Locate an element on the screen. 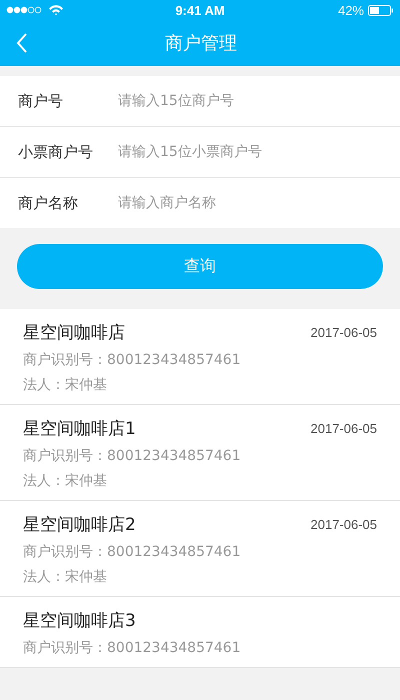 This screenshot has height=700, width=400. merchant-item: 星空间咖啡店1 2017-06-05 商户识别号：800123434857461 法人：宋仲基 is located at coordinates (200, 453).